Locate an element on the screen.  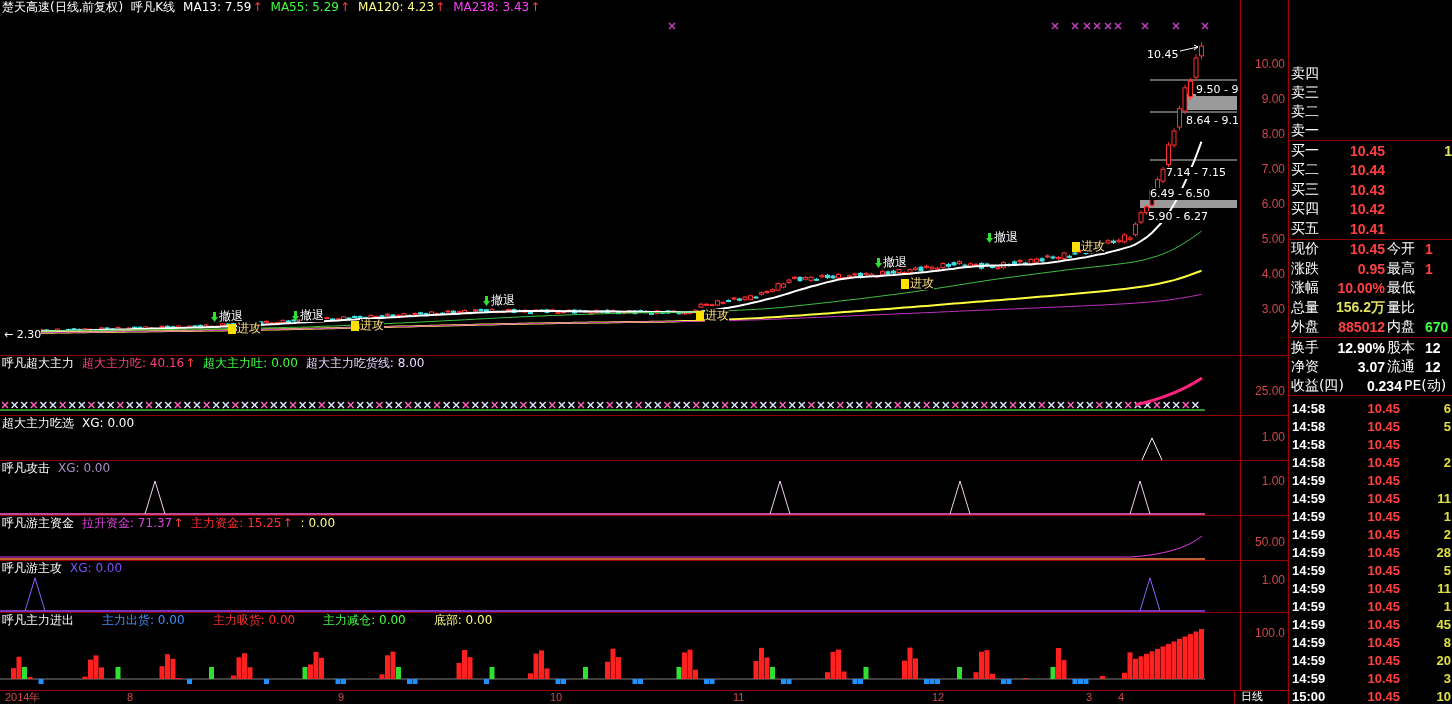
tick-volume: 11 is located at coordinates (1444, 588).